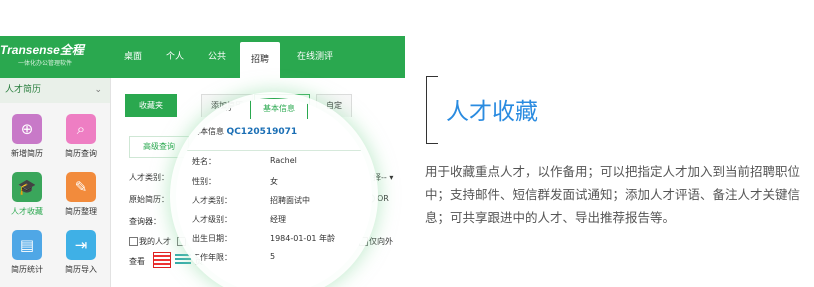  What do you see at coordinates (98, 90) in the screenshot?
I see `chevron-down-icon: ⌄` at bounding box center [98, 90].